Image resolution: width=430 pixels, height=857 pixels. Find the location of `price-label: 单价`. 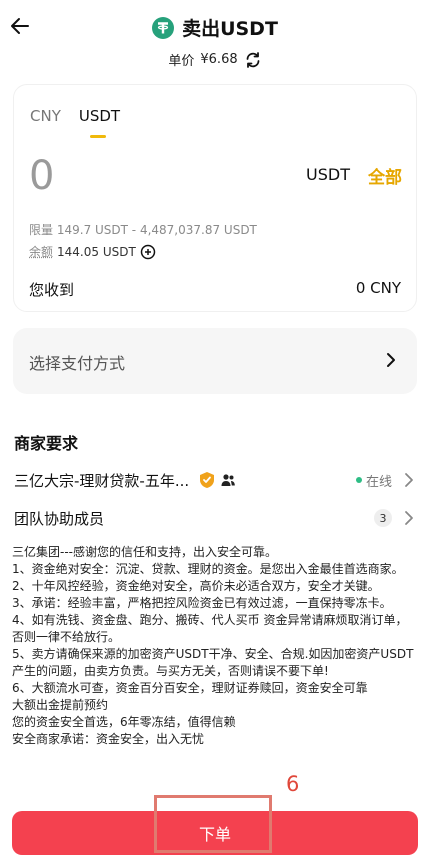

price-label: 单价 is located at coordinates (181, 61).